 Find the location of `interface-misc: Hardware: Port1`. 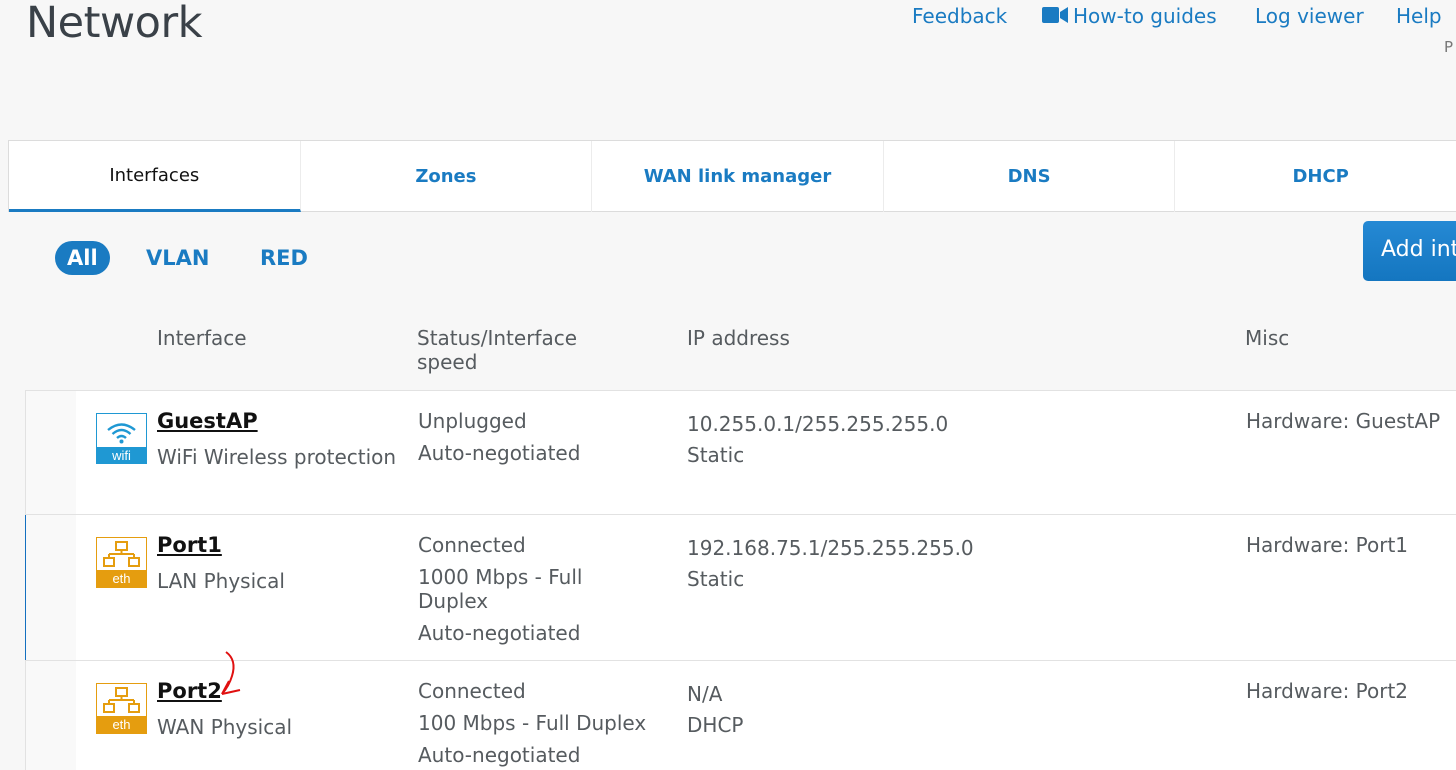

interface-misc: Hardware: Port1 is located at coordinates (1327, 545).